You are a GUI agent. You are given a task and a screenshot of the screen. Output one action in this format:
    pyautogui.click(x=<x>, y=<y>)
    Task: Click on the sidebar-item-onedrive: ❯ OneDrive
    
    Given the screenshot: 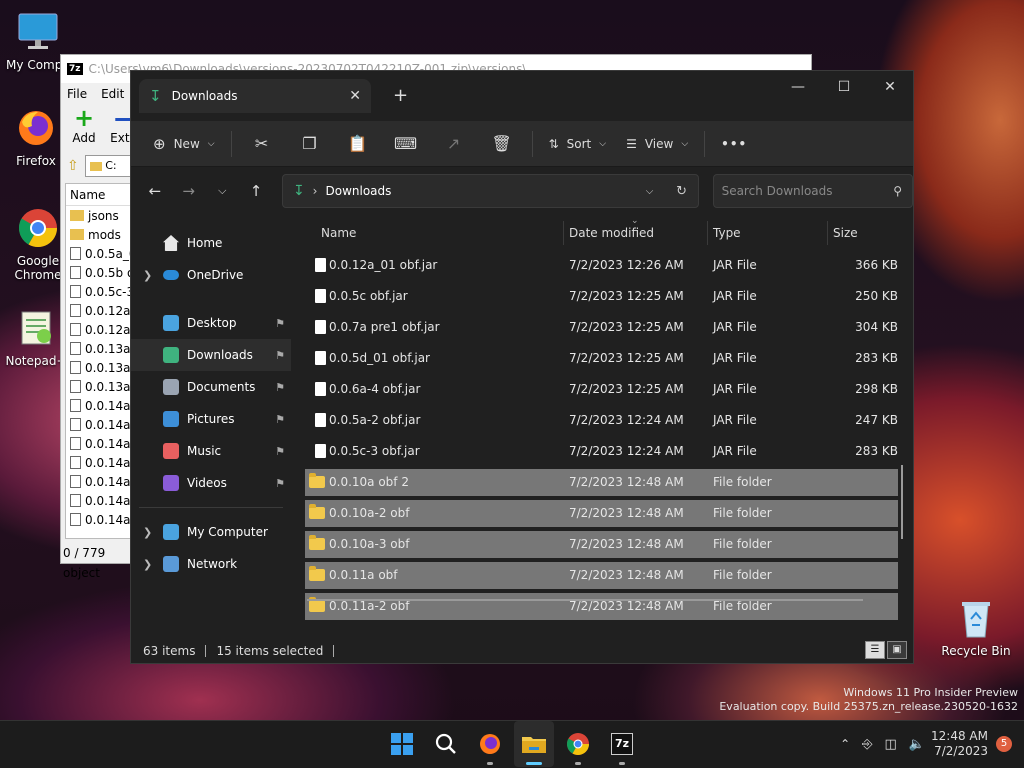 What is the action you would take?
    pyautogui.click(x=211, y=275)
    